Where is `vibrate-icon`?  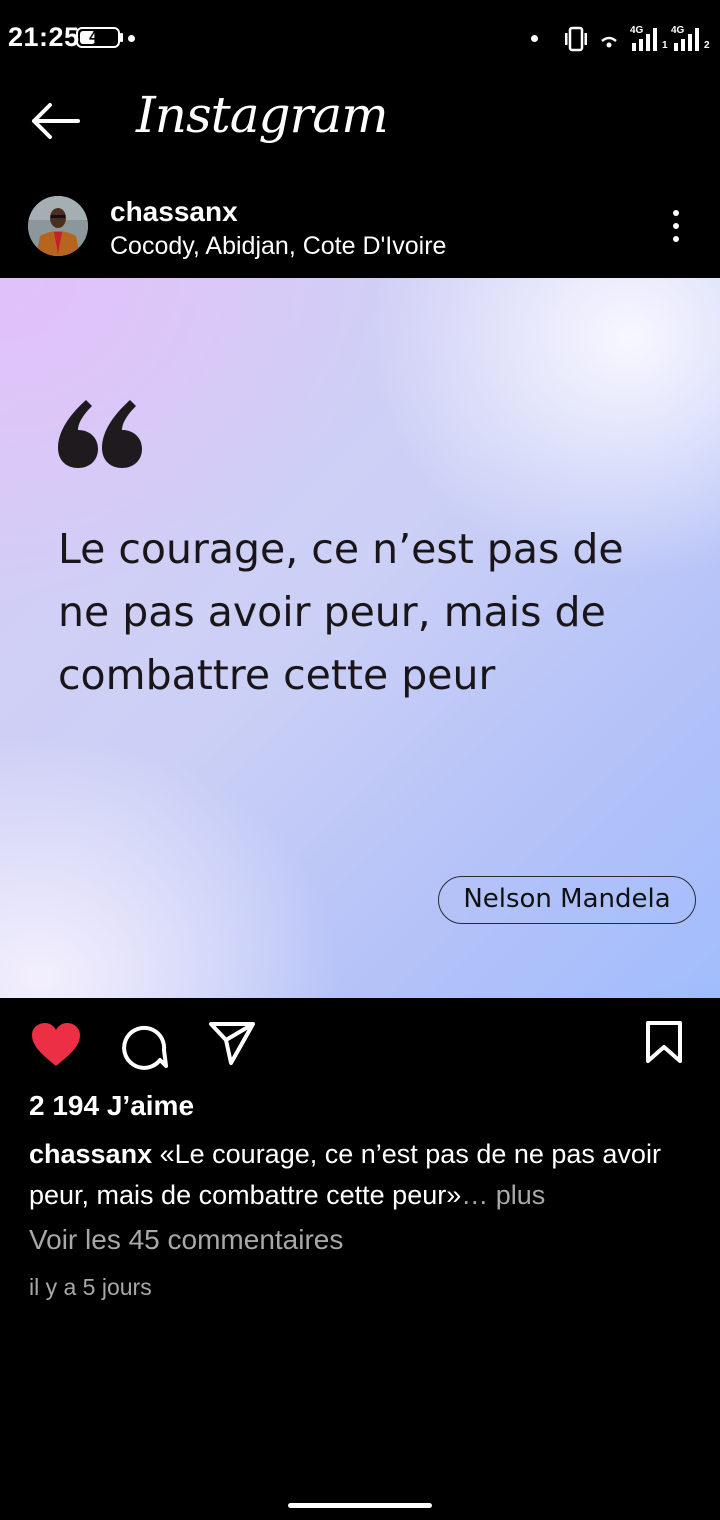
vibrate-icon is located at coordinates (576, 39).